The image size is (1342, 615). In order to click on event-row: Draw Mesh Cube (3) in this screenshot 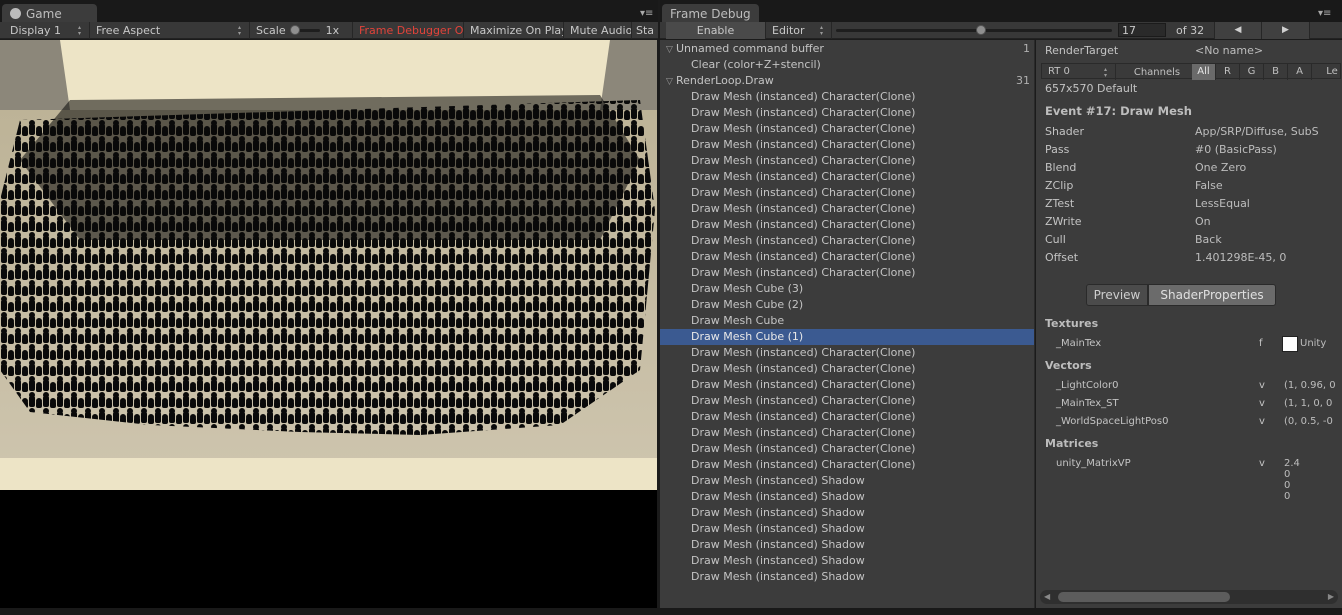, I will do `click(847, 289)`.